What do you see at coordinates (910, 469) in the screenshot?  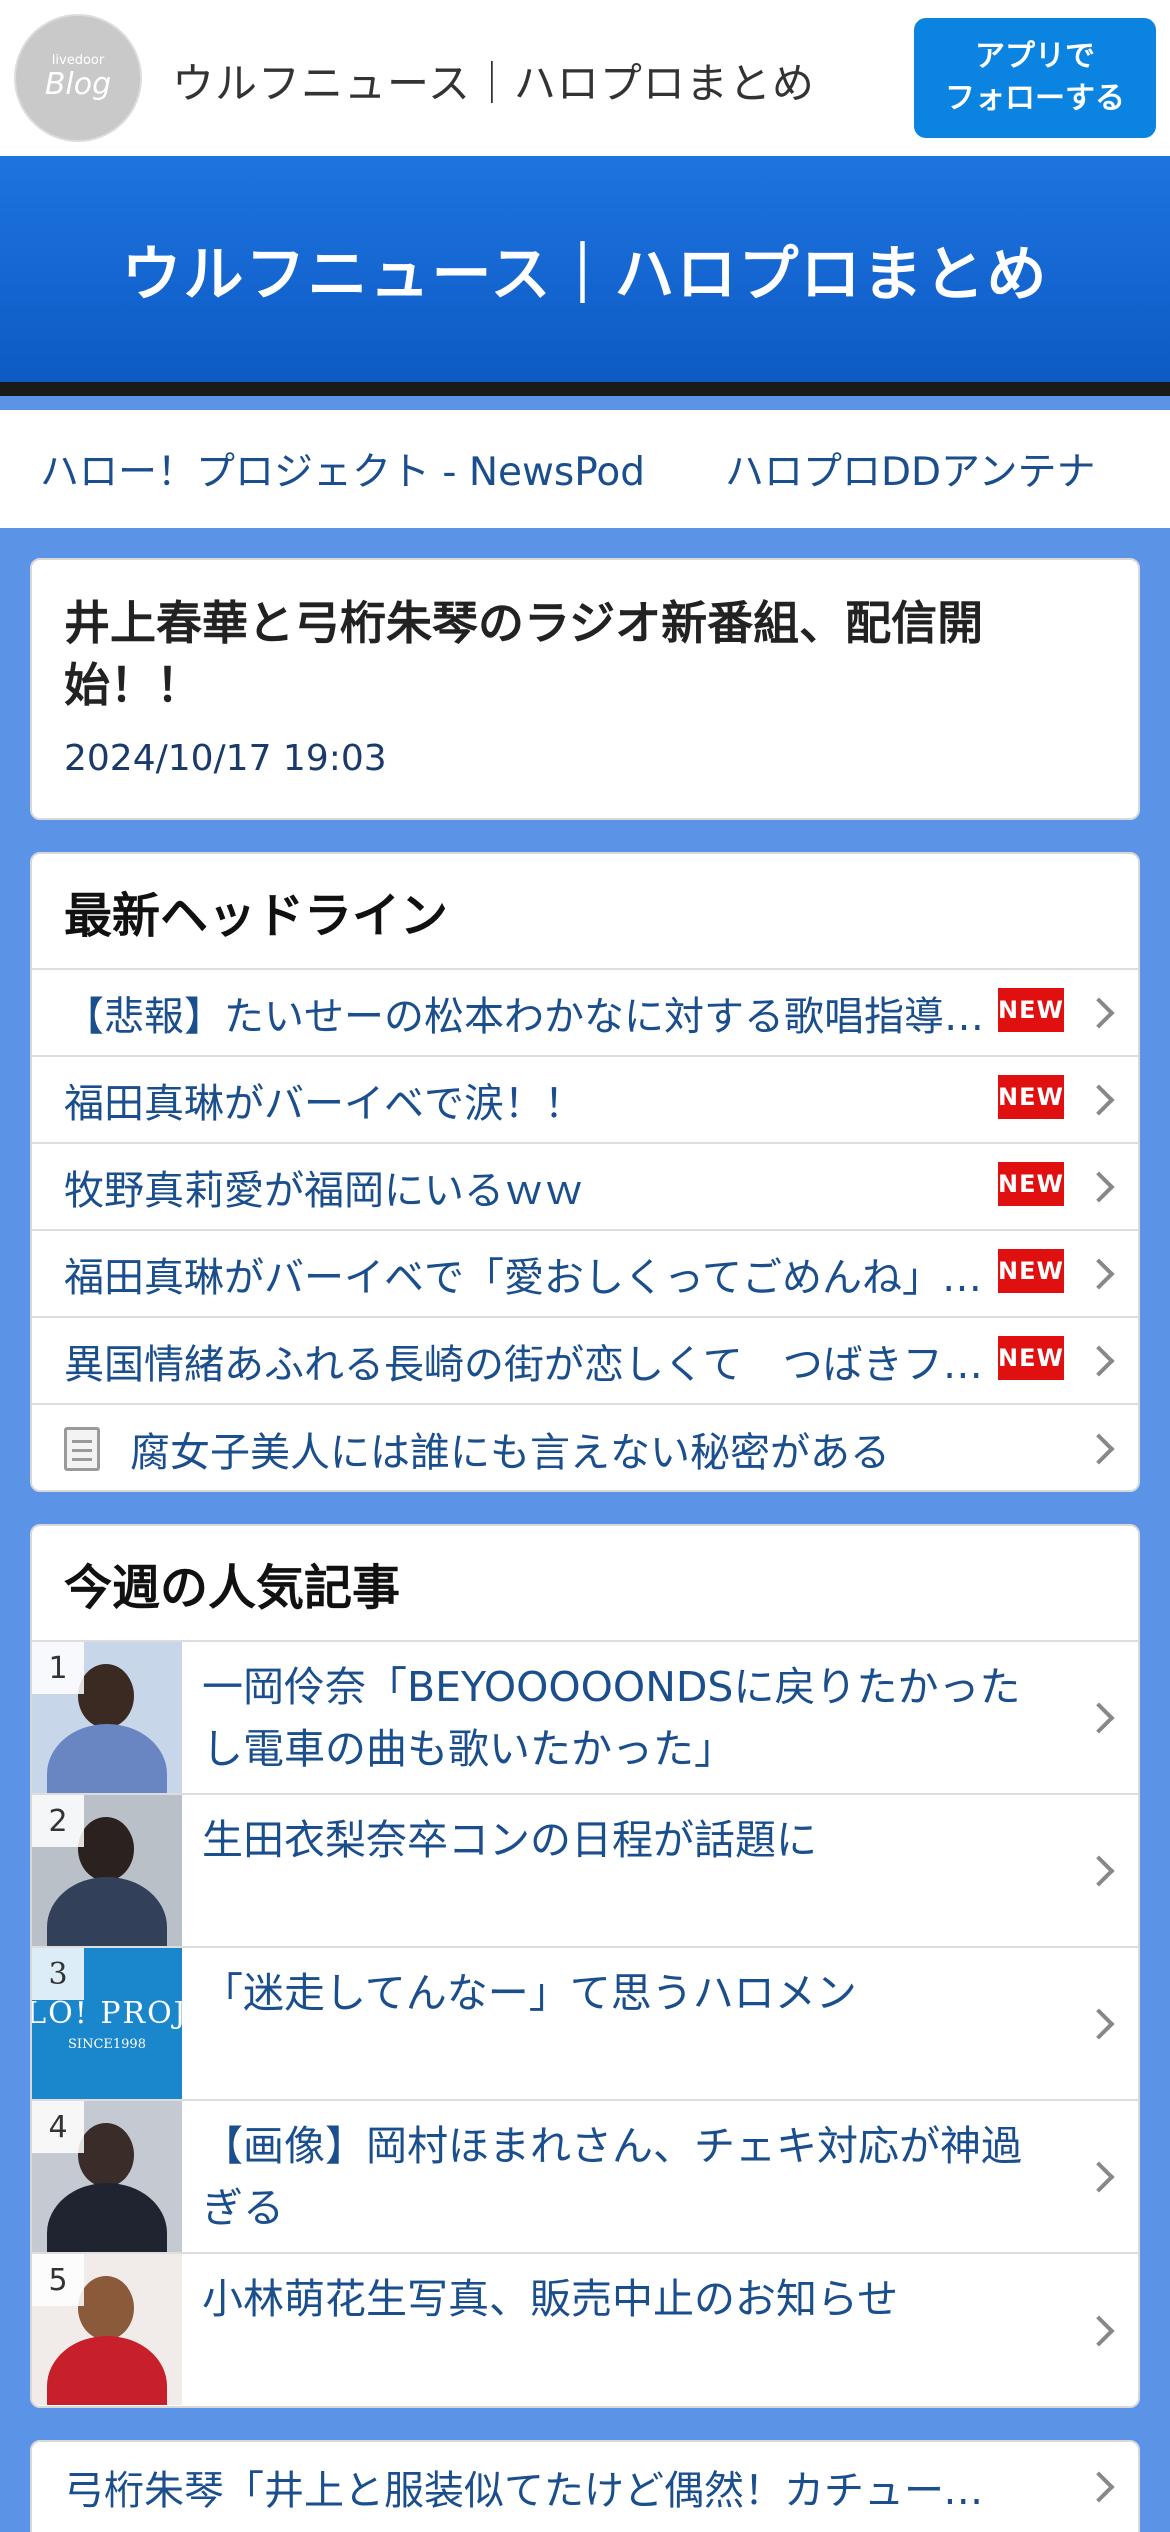 I see `link-dd-antenna: ハロプロDDアンテナ` at bounding box center [910, 469].